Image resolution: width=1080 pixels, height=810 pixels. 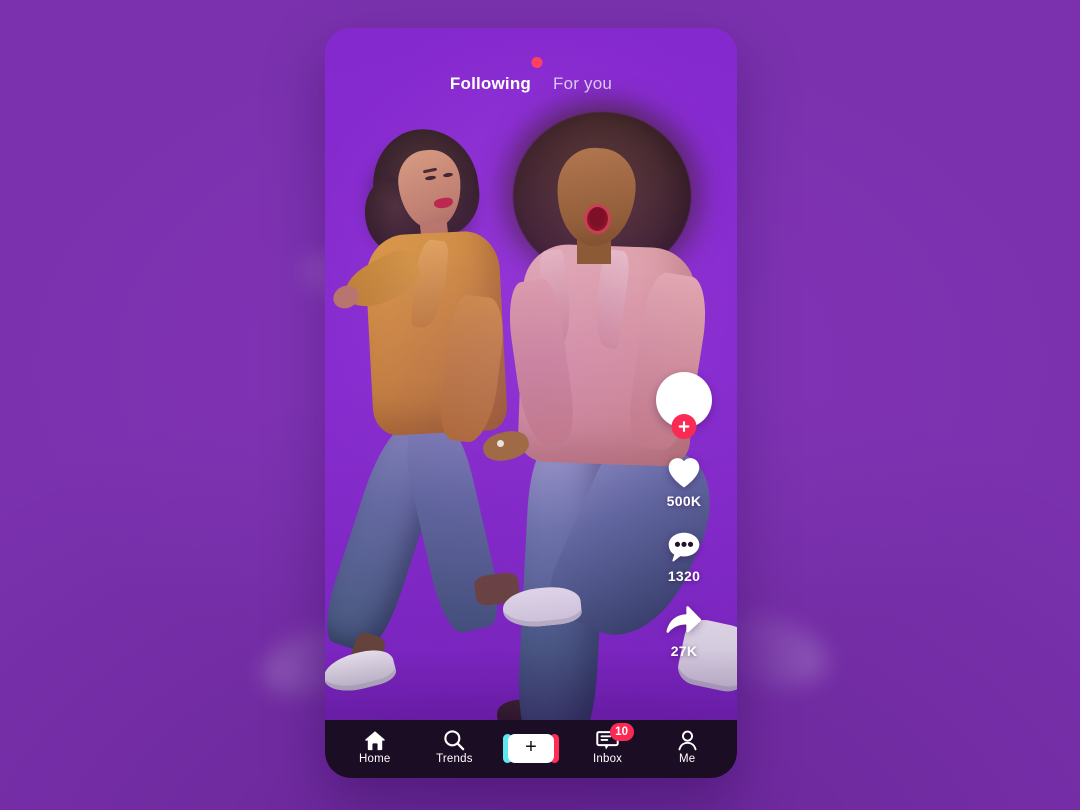 I want to click on plus-icon: +, so click(x=531, y=747).